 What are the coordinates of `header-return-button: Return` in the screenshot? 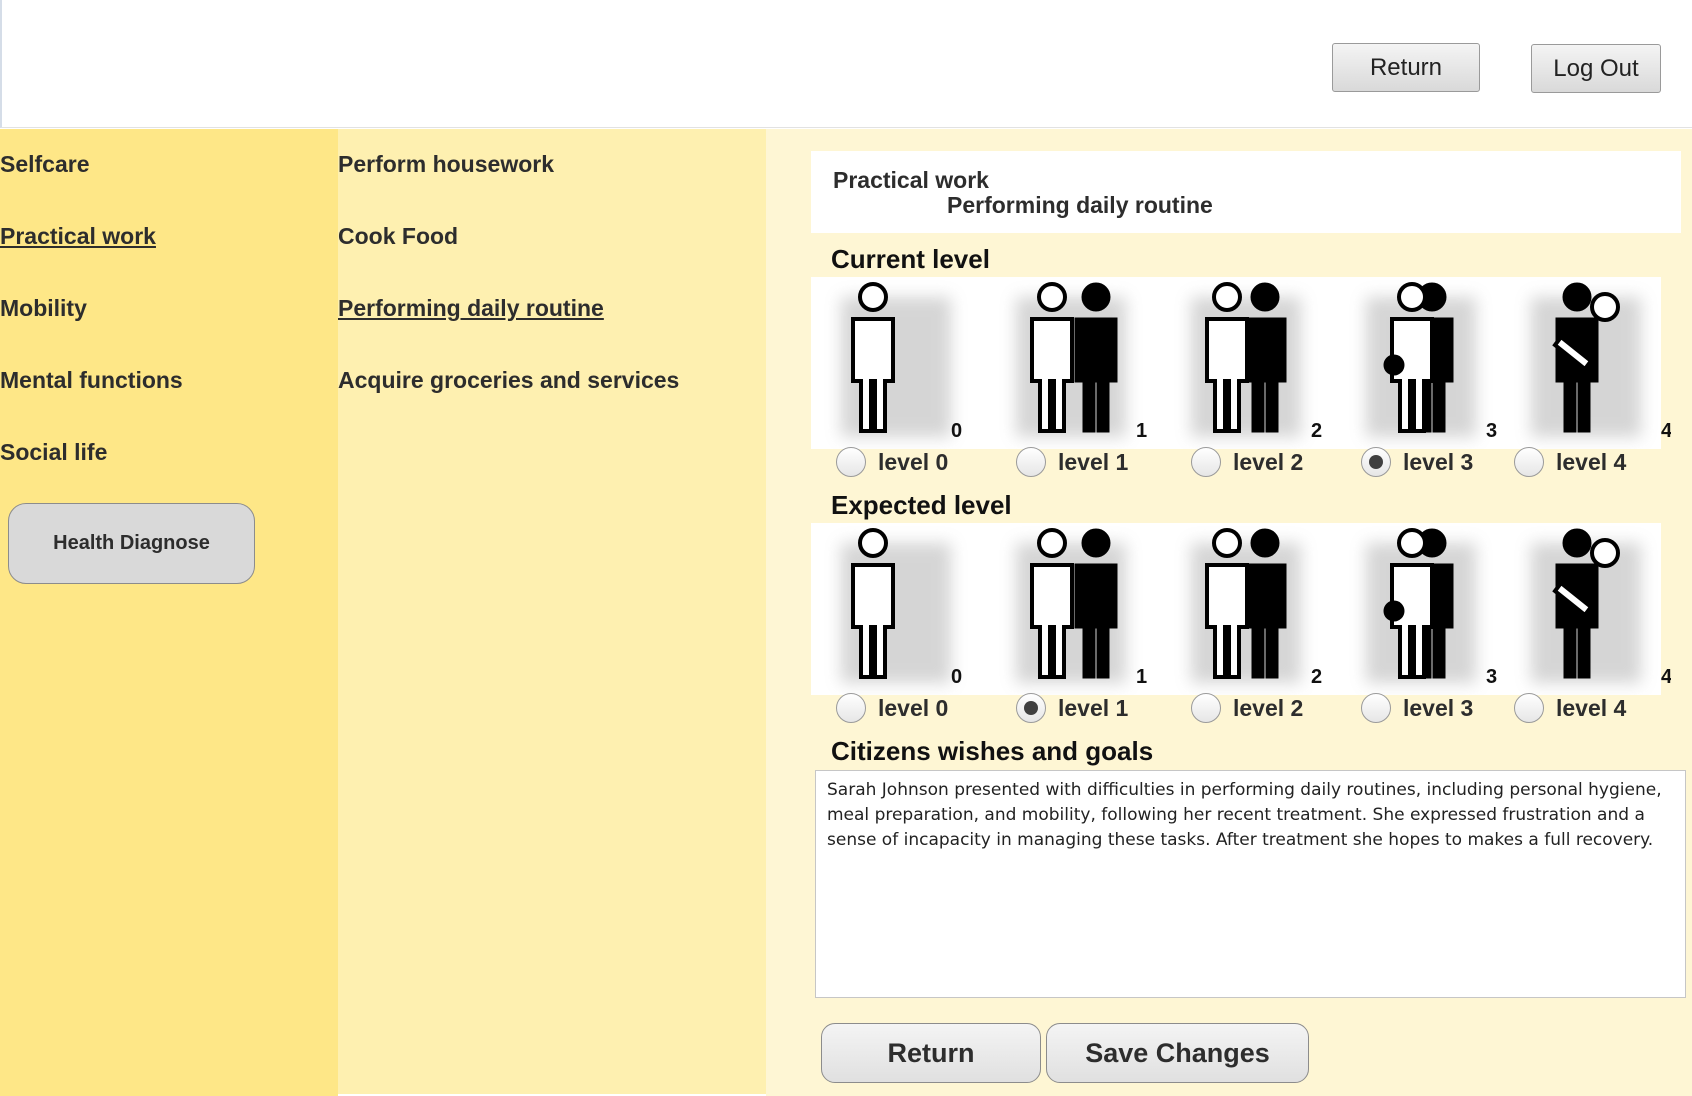 It's located at (1406, 67).